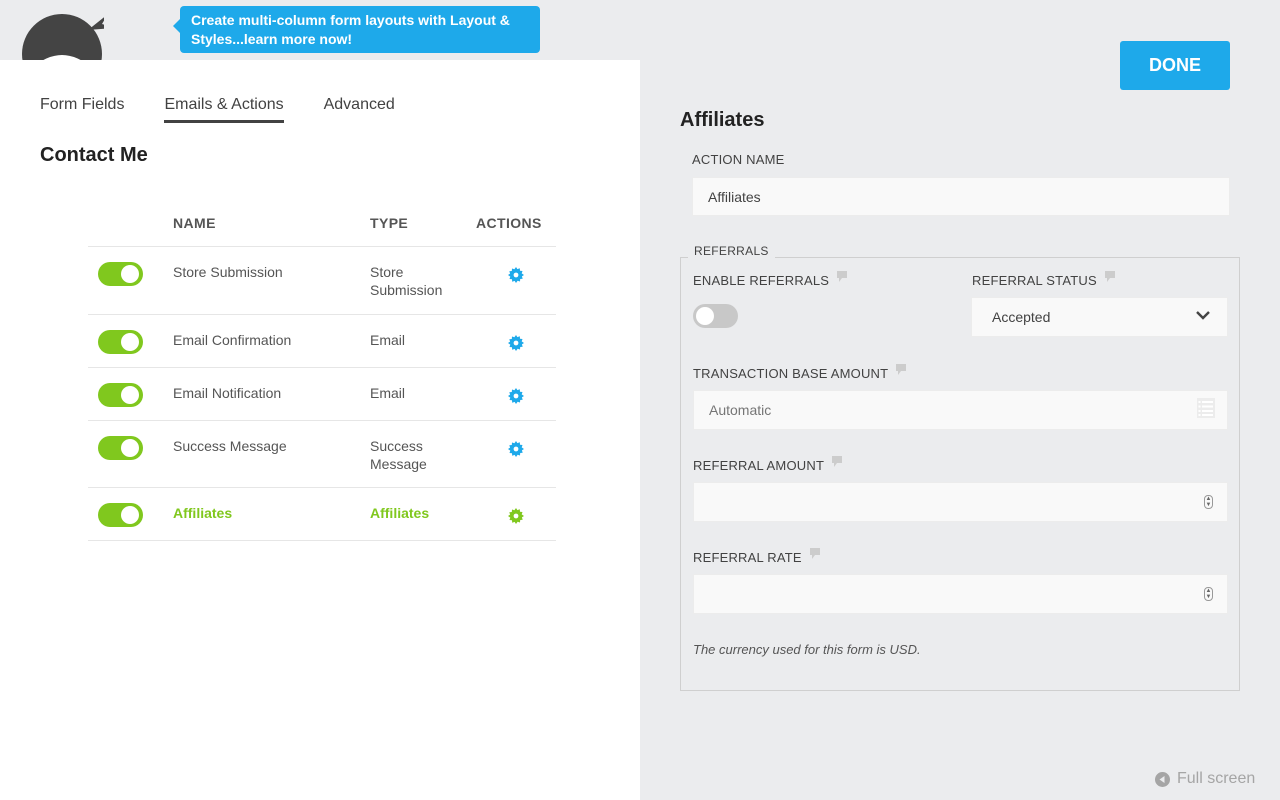 The width and height of the screenshot is (1280, 800). I want to click on enable-referrals-label: ENABLE REFERRALS, so click(770, 279).